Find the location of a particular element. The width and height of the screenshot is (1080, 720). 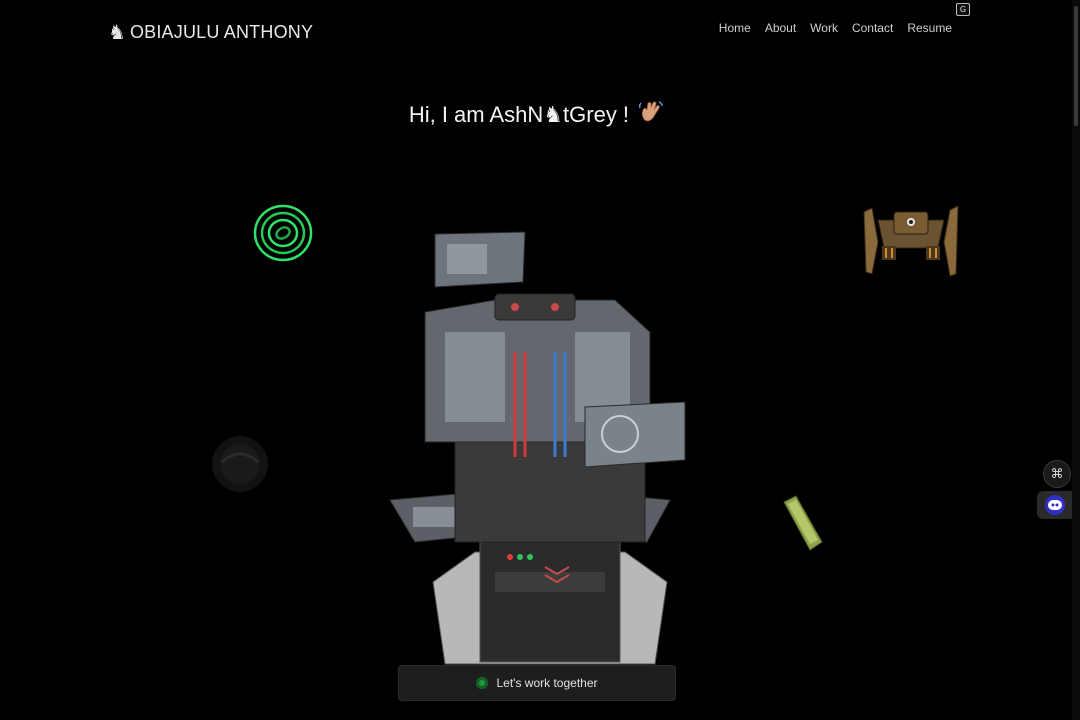

cta-label: Let's work together is located at coordinates (547, 683).